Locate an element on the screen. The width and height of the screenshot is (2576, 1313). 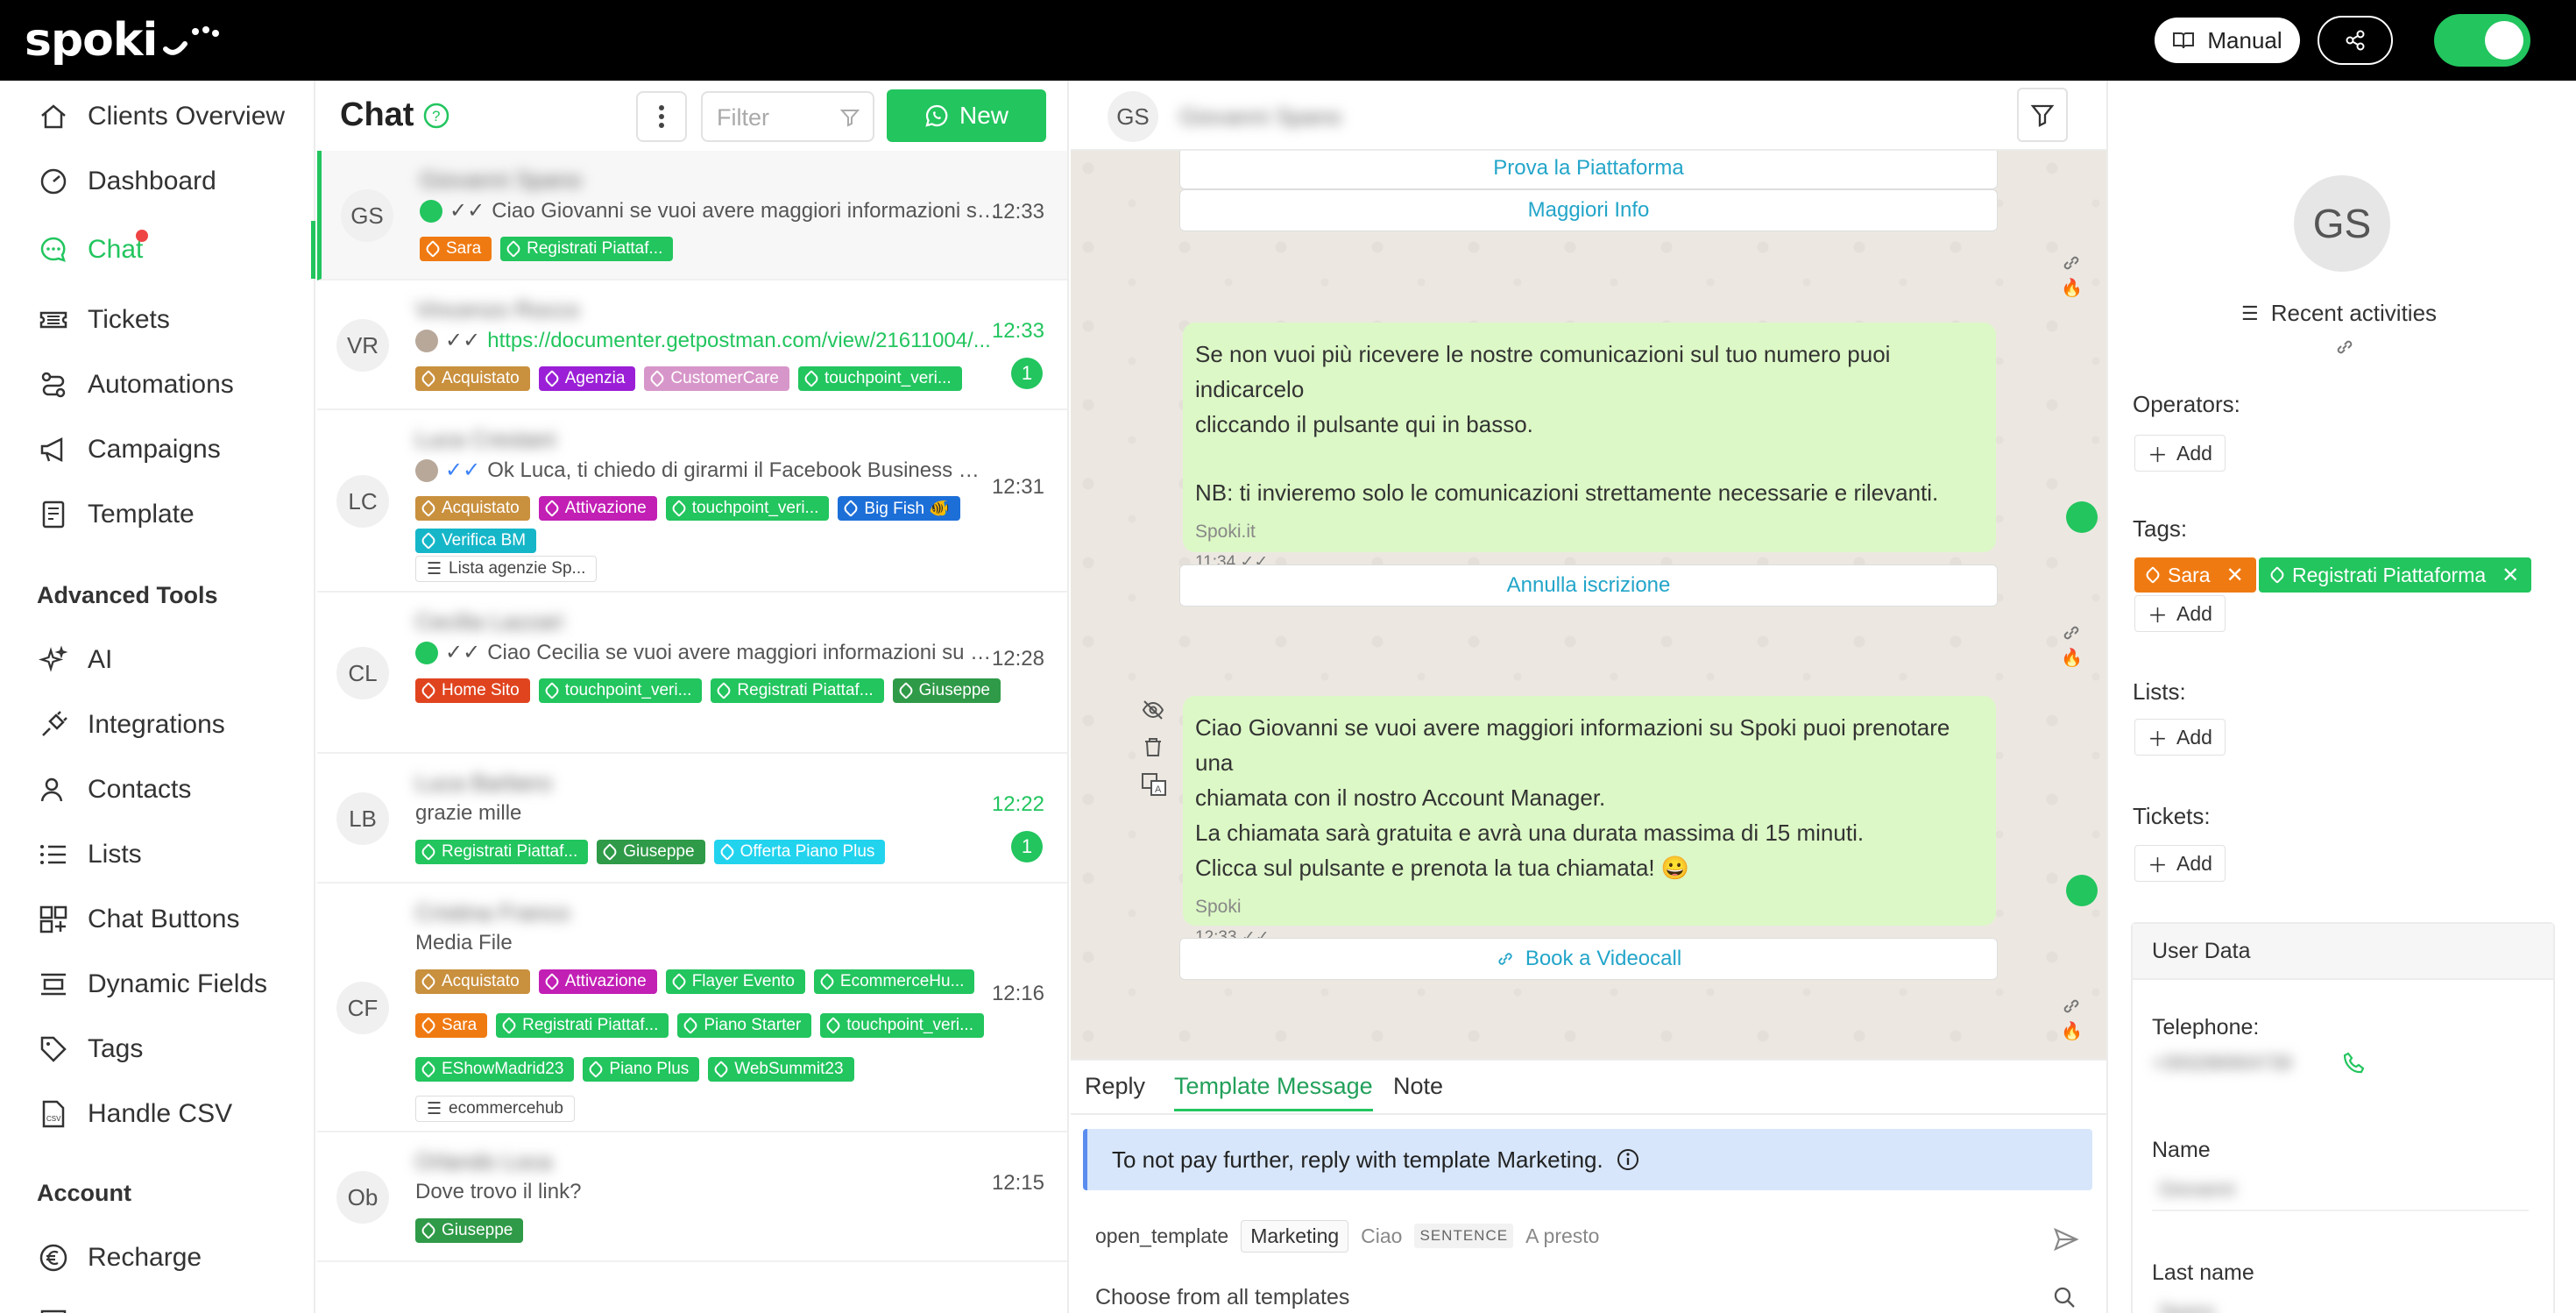
filter-input is located at coordinates (774, 117).